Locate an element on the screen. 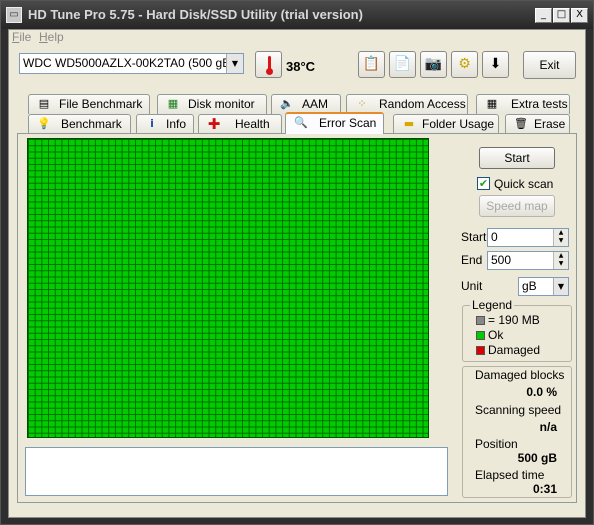  magnifier-icon: 🔍 is located at coordinates (301, 122).